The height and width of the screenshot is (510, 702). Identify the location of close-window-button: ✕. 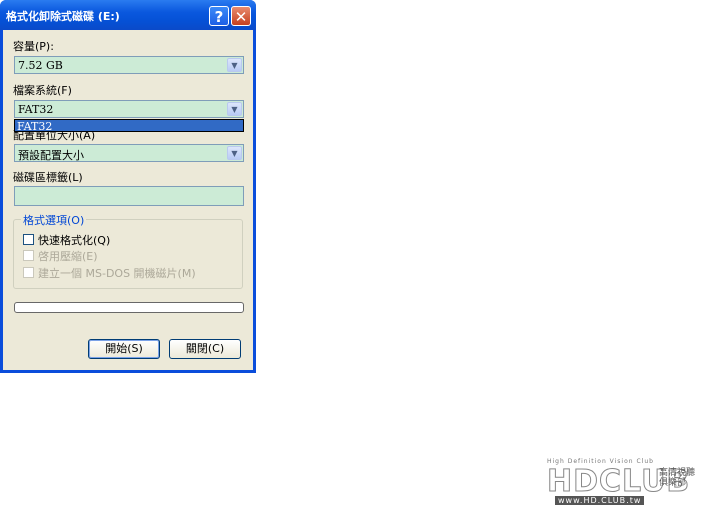
(241, 16).